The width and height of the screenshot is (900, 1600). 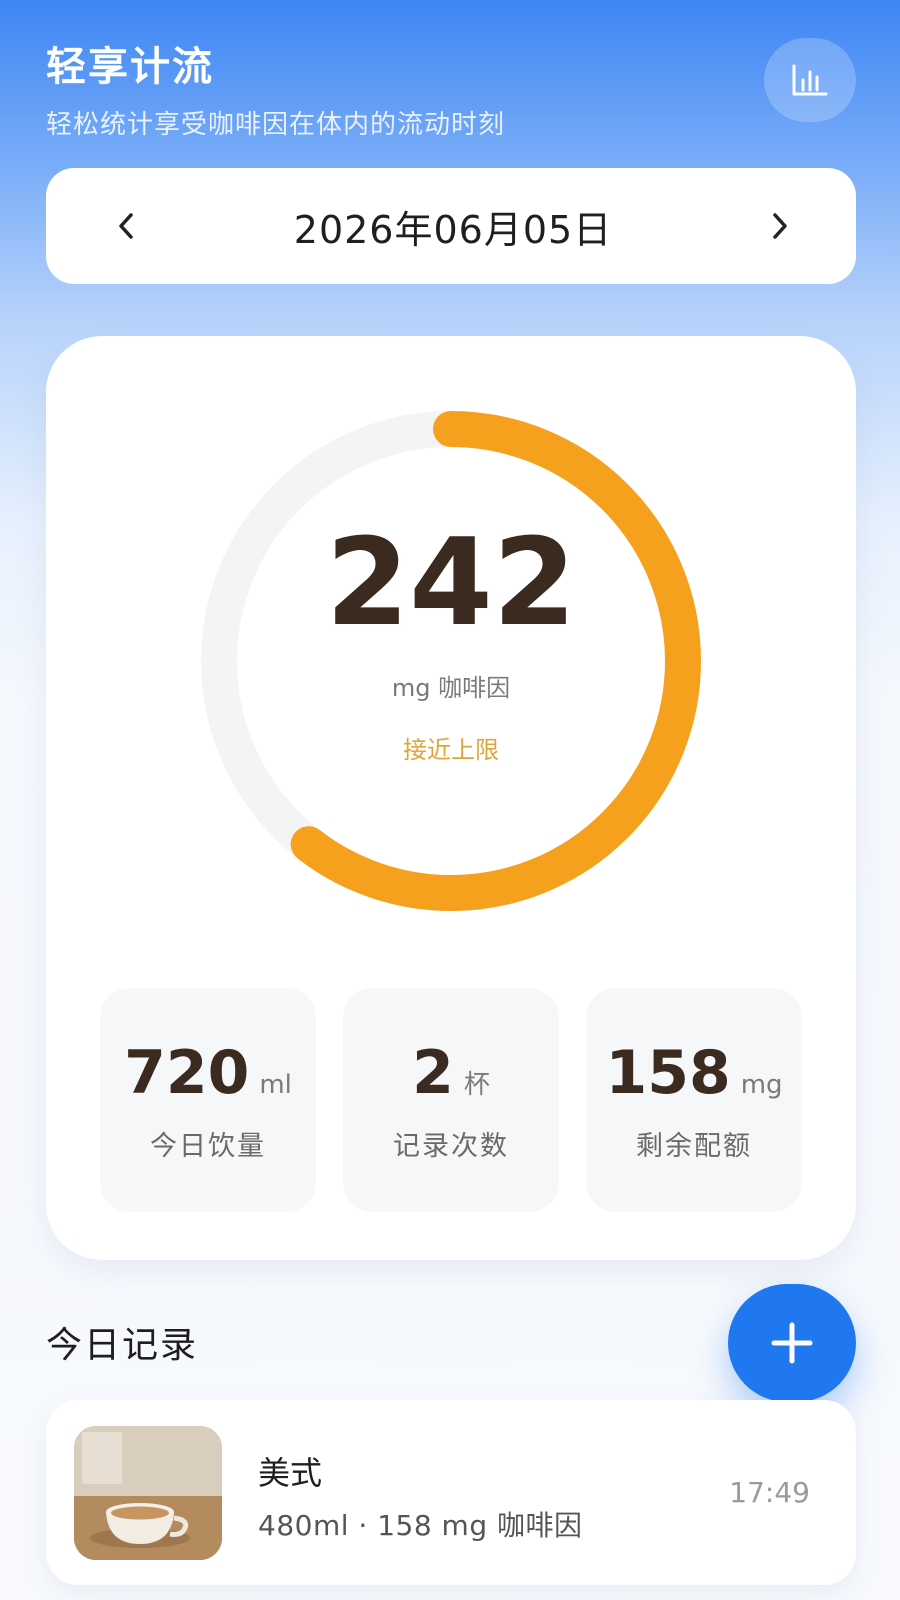 What do you see at coordinates (290, 1473) in the screenshot?
I see `record-drink-name: 美式` at bounding box center [290, 1473].